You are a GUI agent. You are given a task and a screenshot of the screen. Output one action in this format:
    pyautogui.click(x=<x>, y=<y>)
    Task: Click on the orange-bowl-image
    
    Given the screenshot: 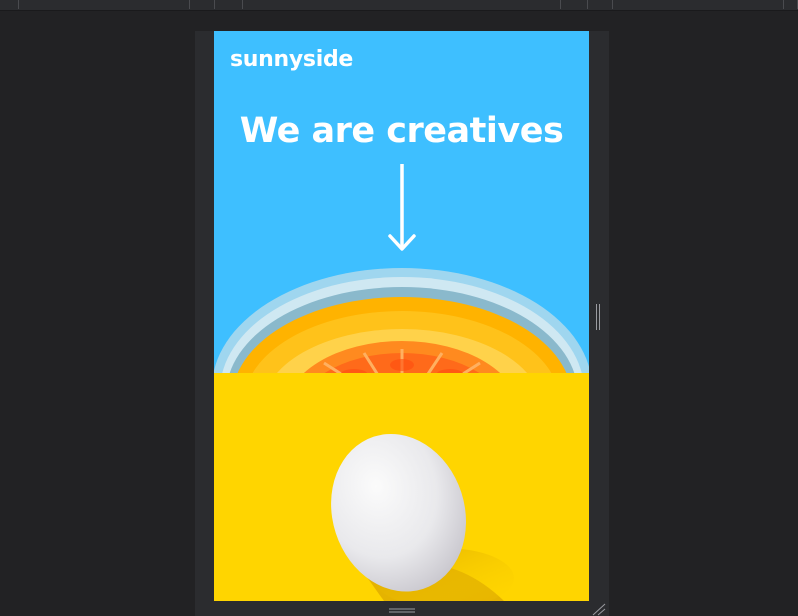 What is the action you would take?
    pyautogui.click(x=401, y=320)
    